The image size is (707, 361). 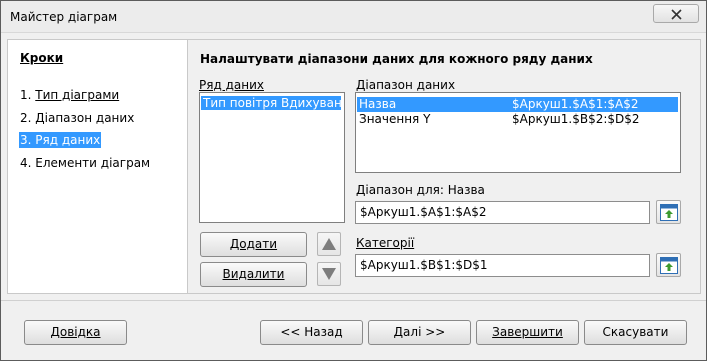 I want to click on range-value: $Аркуш1.$B$2:$D$2, so click(x=576, y=119).